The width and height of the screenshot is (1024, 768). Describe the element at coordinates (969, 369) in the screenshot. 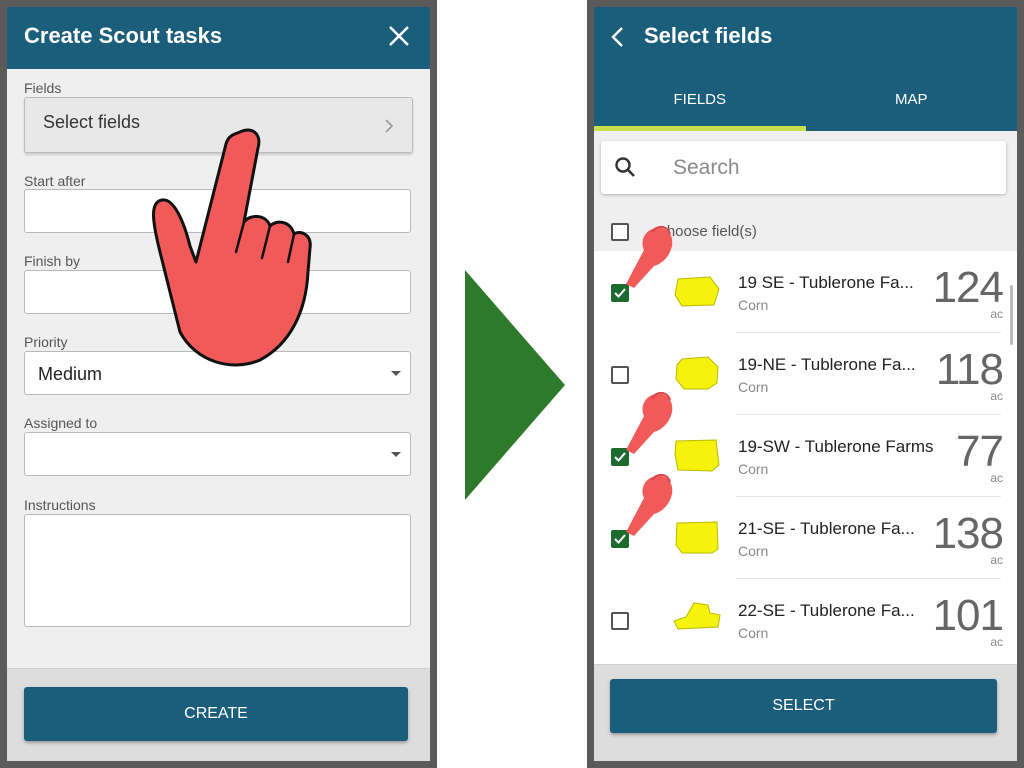

I see `field-acres: 118` at that location.